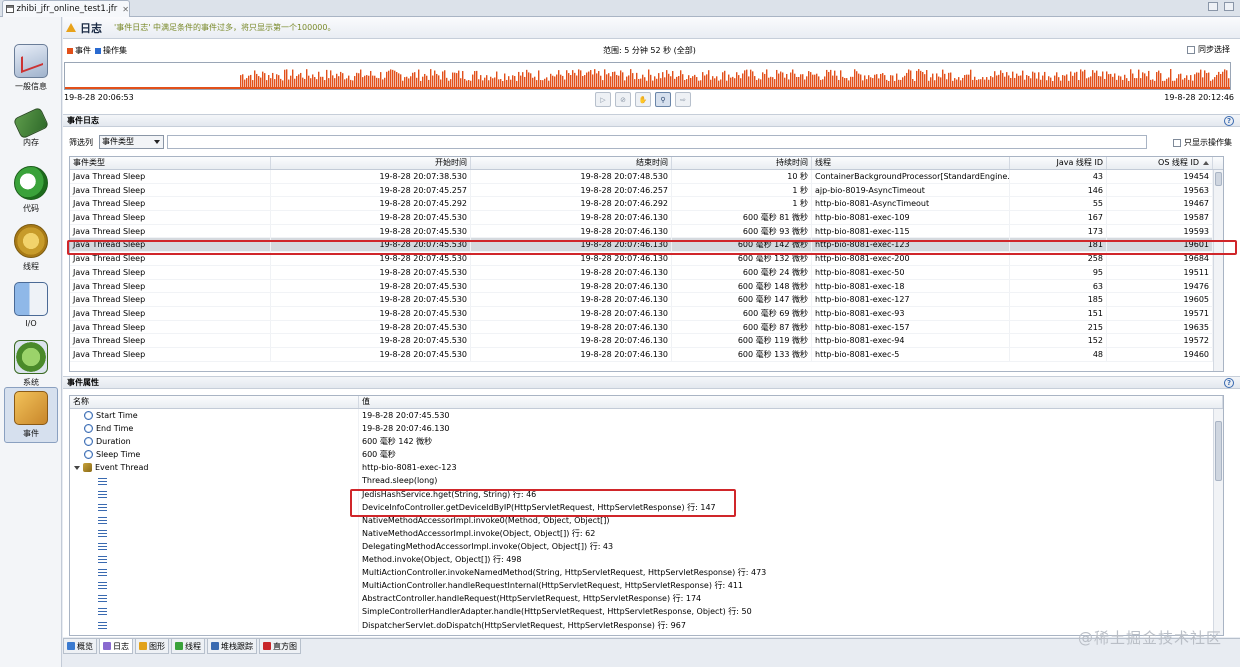 The width and height of the screenshot is (1240, 667). Describe the element at coordinates (170, 163) in the screenshot. I see `column-header-type: 事件类型` at that location.